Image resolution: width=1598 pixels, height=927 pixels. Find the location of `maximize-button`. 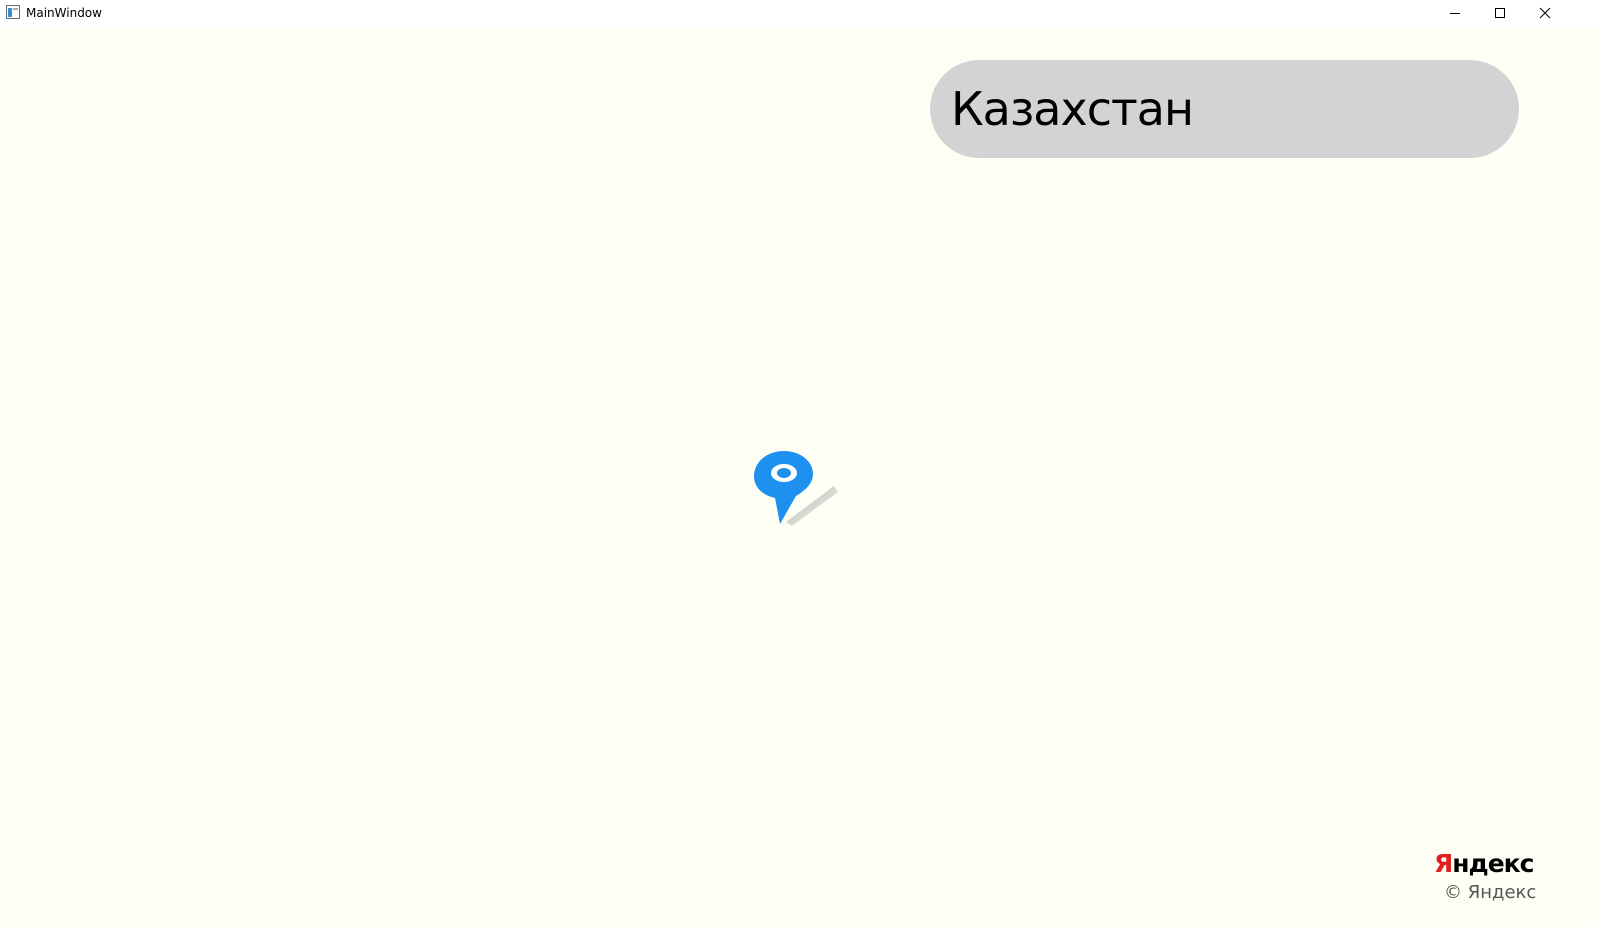

maximize-button is located at coordinates (1500, 13).